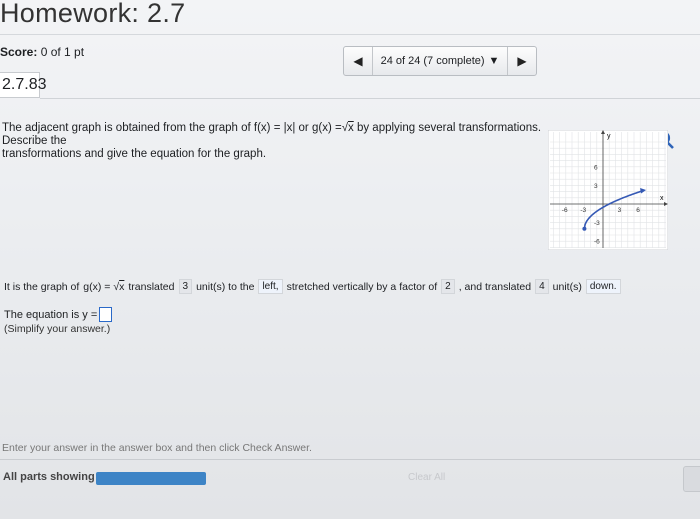 The image size is (700, 519). What do you see at coordinates (432, 61) in the screenshot?
I see `question-progress-label: 24 of 24 (7 complete)` at bounding box center [432, 61].